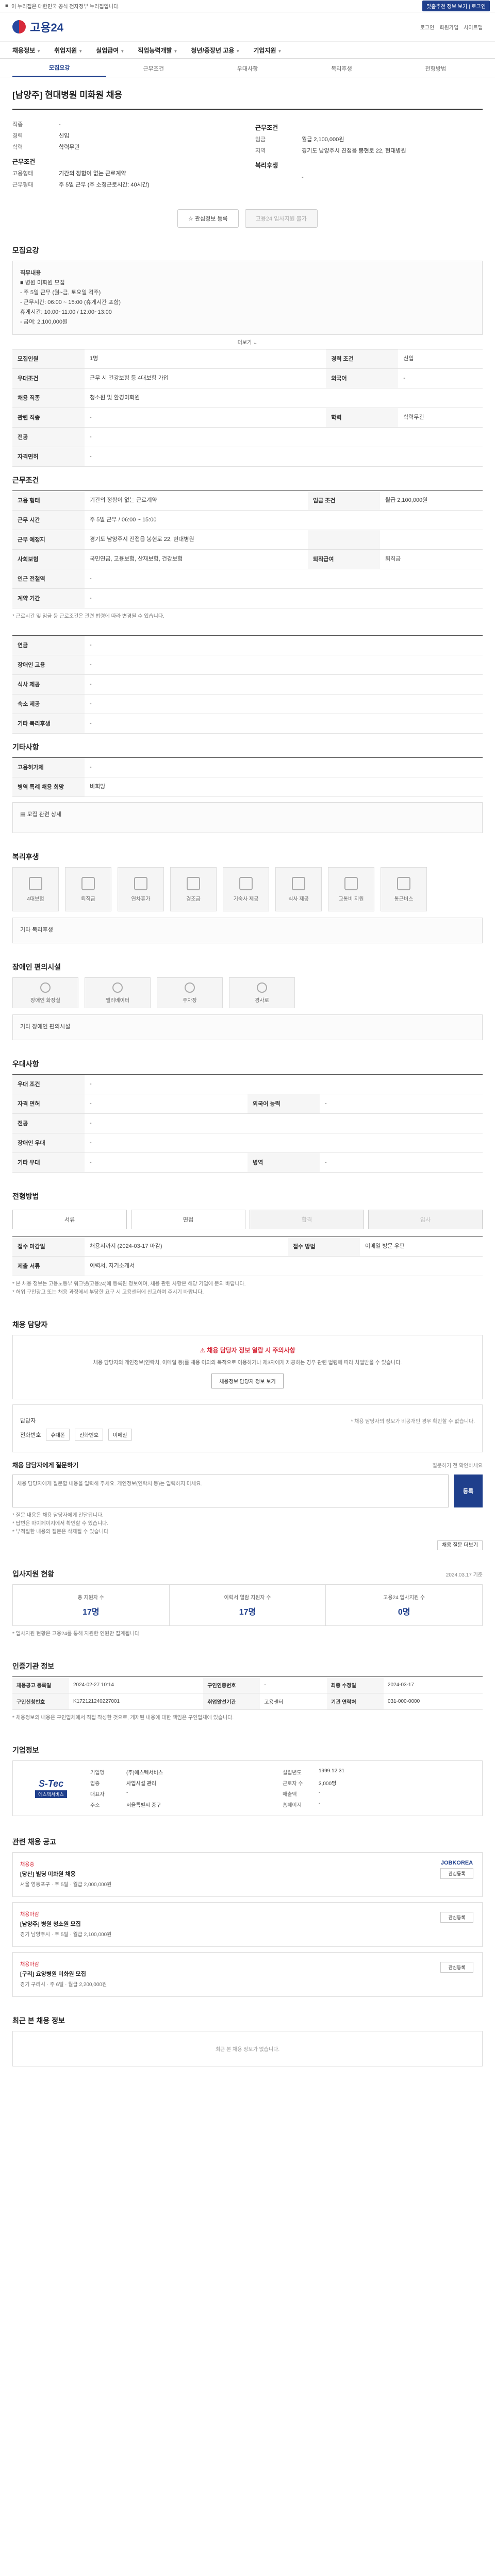 The image size is (495, 2576). Describe the element at coordinates (215, 51) in the screenshot. I see `nav-item: 청년/중장년 고용 ▼` at that location.